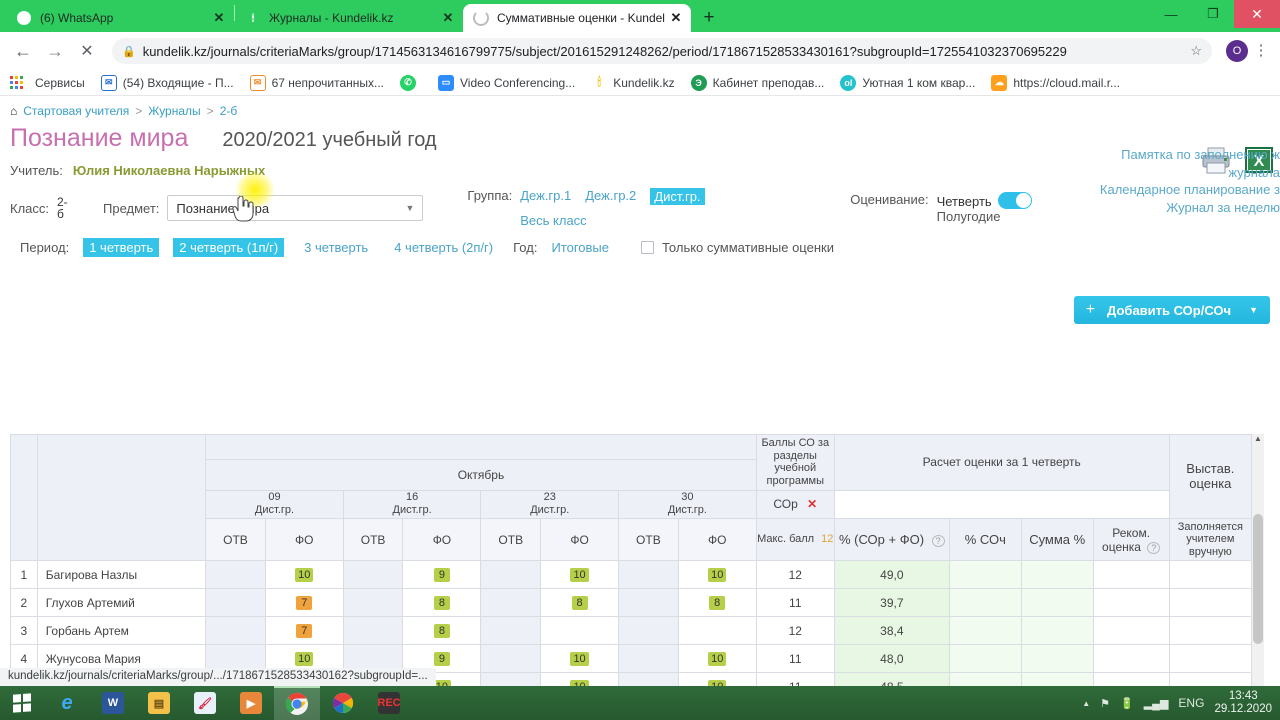 The image size is (1280, 720). I want to click on cell-fo-1: 10, so click(304, 575).